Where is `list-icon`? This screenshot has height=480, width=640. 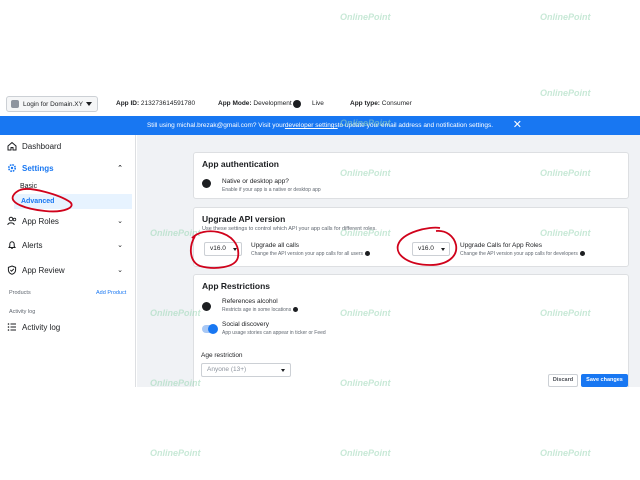
list-icon is located at coordinates (11, 327).